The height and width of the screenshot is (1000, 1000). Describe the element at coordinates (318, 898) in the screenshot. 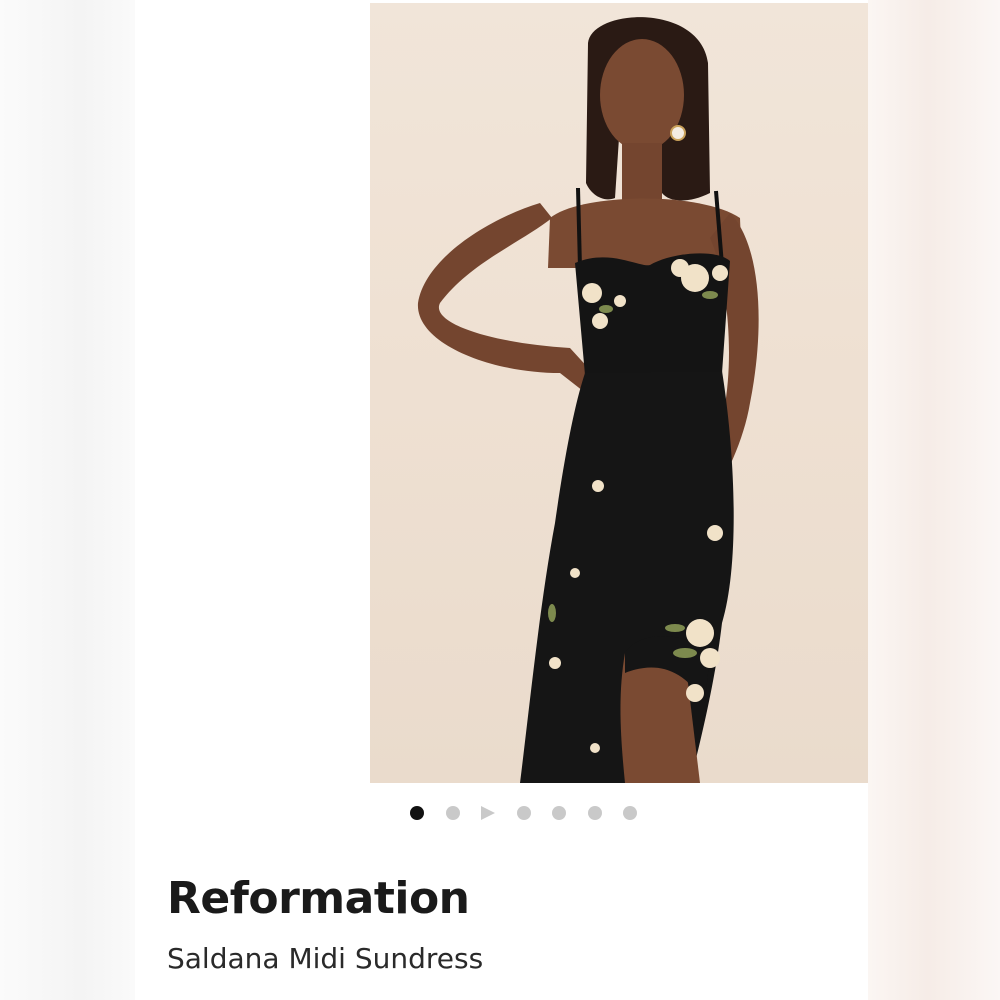

I see `brand-name: Reformation` at that location.